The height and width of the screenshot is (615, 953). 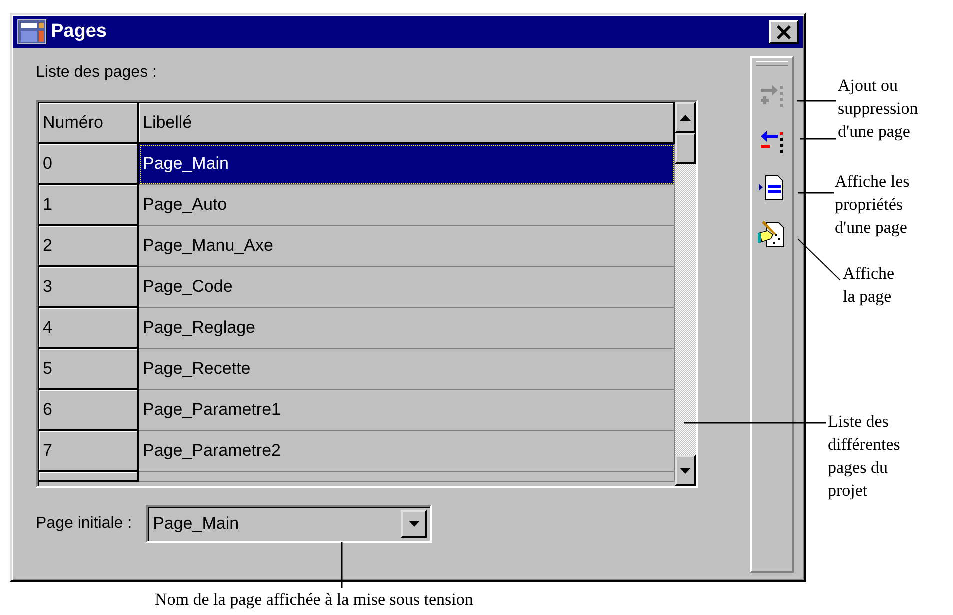 I want to click on row-number-cell: 4, so click(x=89, y=328).